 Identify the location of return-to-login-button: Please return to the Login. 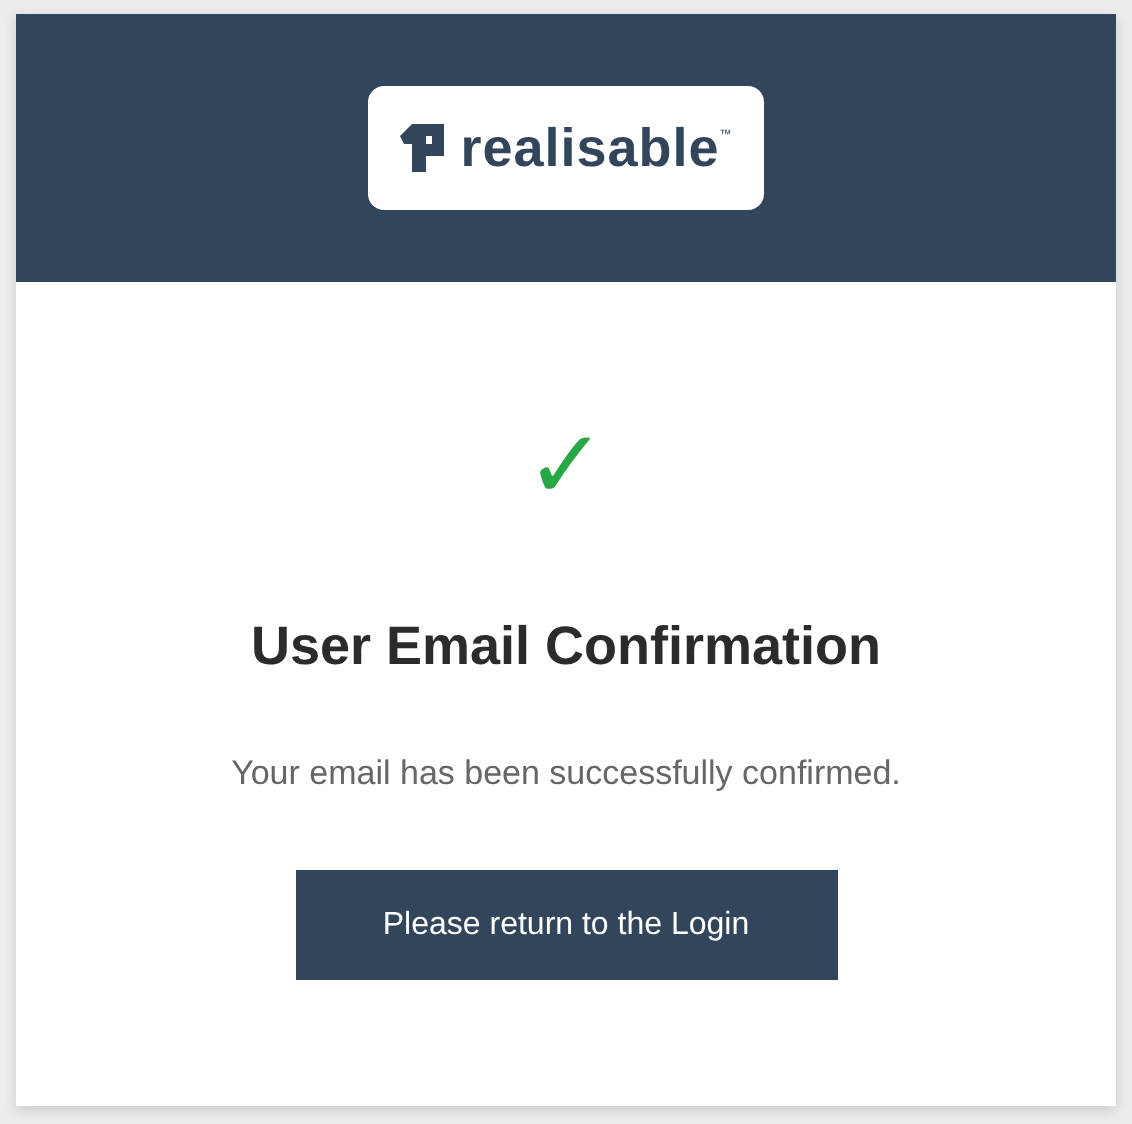
(566, 925).